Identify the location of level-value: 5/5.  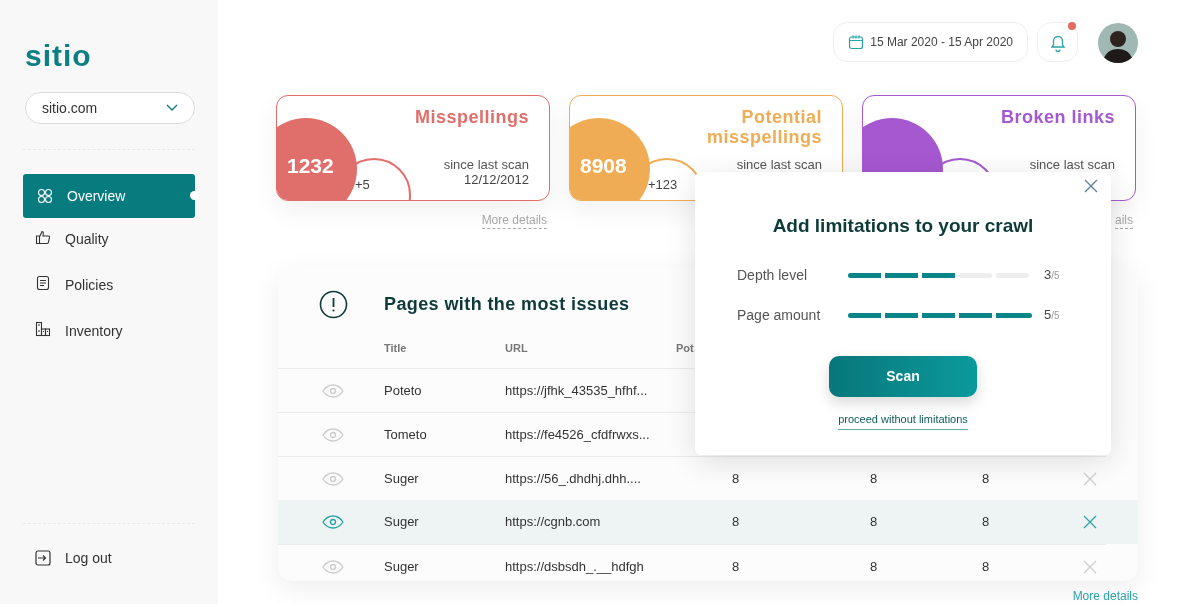
(1052, 315).